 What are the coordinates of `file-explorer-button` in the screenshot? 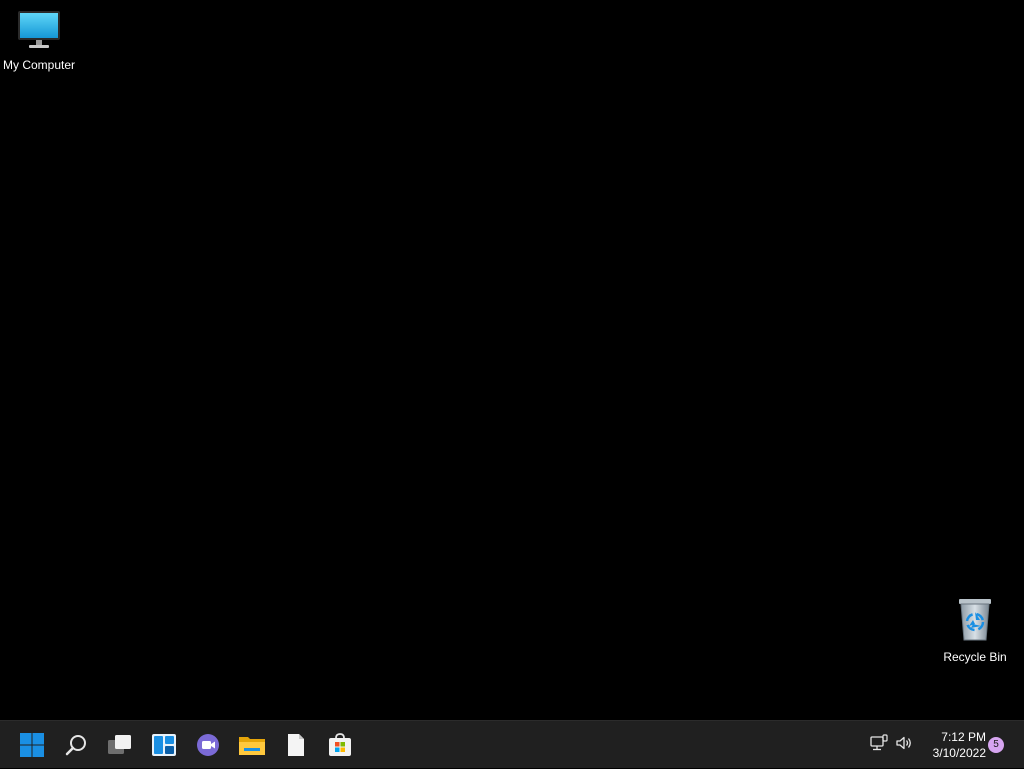 It's located at (252, 745).